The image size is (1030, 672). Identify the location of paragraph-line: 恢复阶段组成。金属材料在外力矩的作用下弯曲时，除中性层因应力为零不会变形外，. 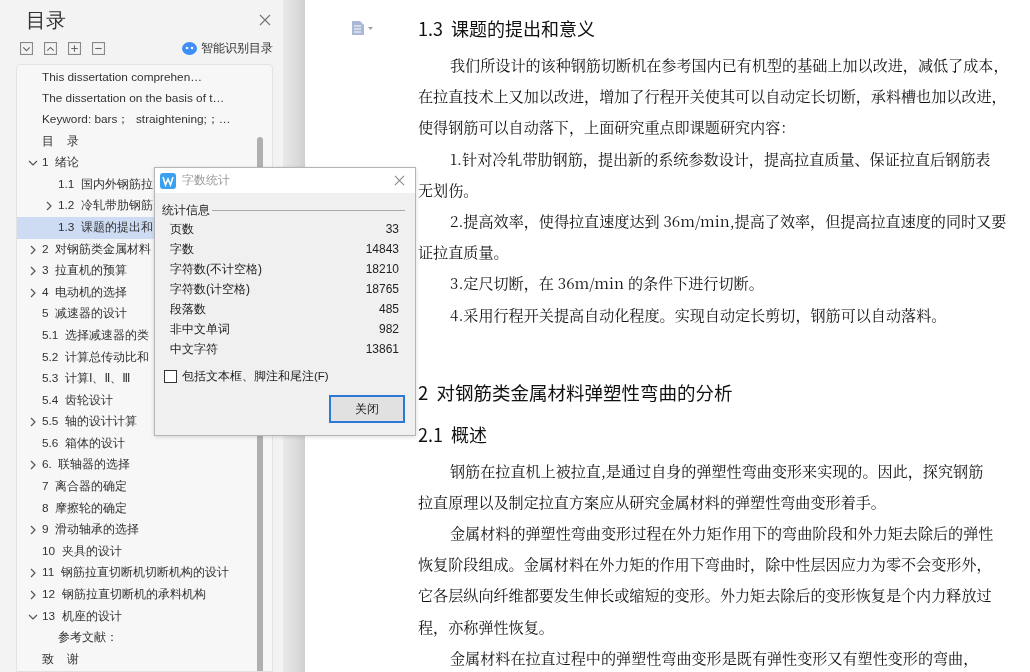
(705, 564).